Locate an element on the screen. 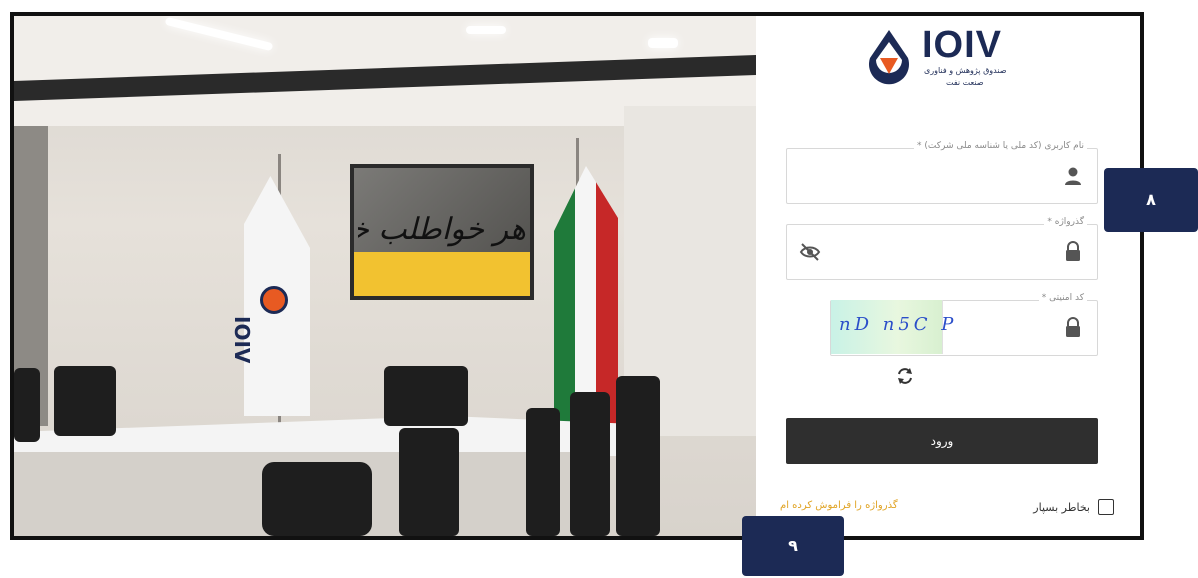 This screenshot has height=578, width=1198. logo-subtitle: صنعت نفت is located at coordinates (965, 82).